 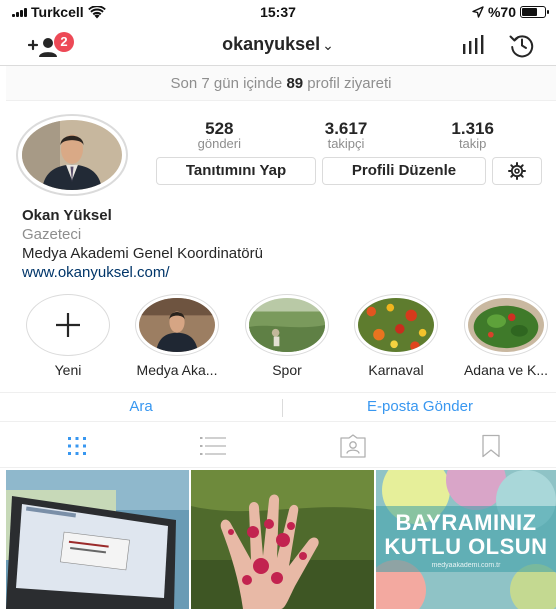 I want to click on battery-icon, so click(x=534, y=12).